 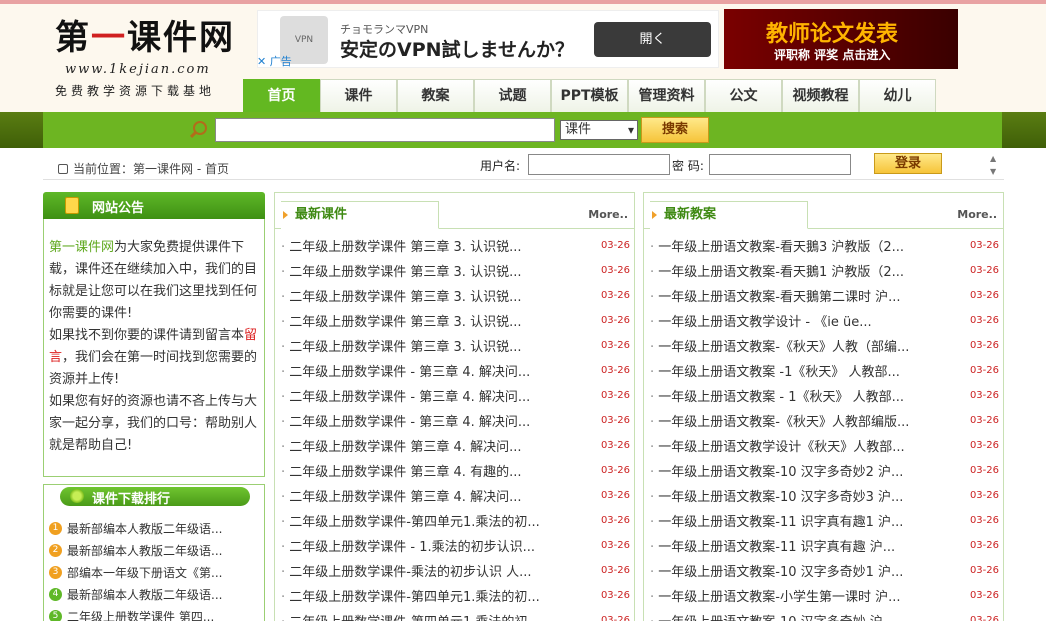 I want to click on list-item: 一年级上册语文教学设计 - 《ie üe... 03-26, so click(x=824, y=320).